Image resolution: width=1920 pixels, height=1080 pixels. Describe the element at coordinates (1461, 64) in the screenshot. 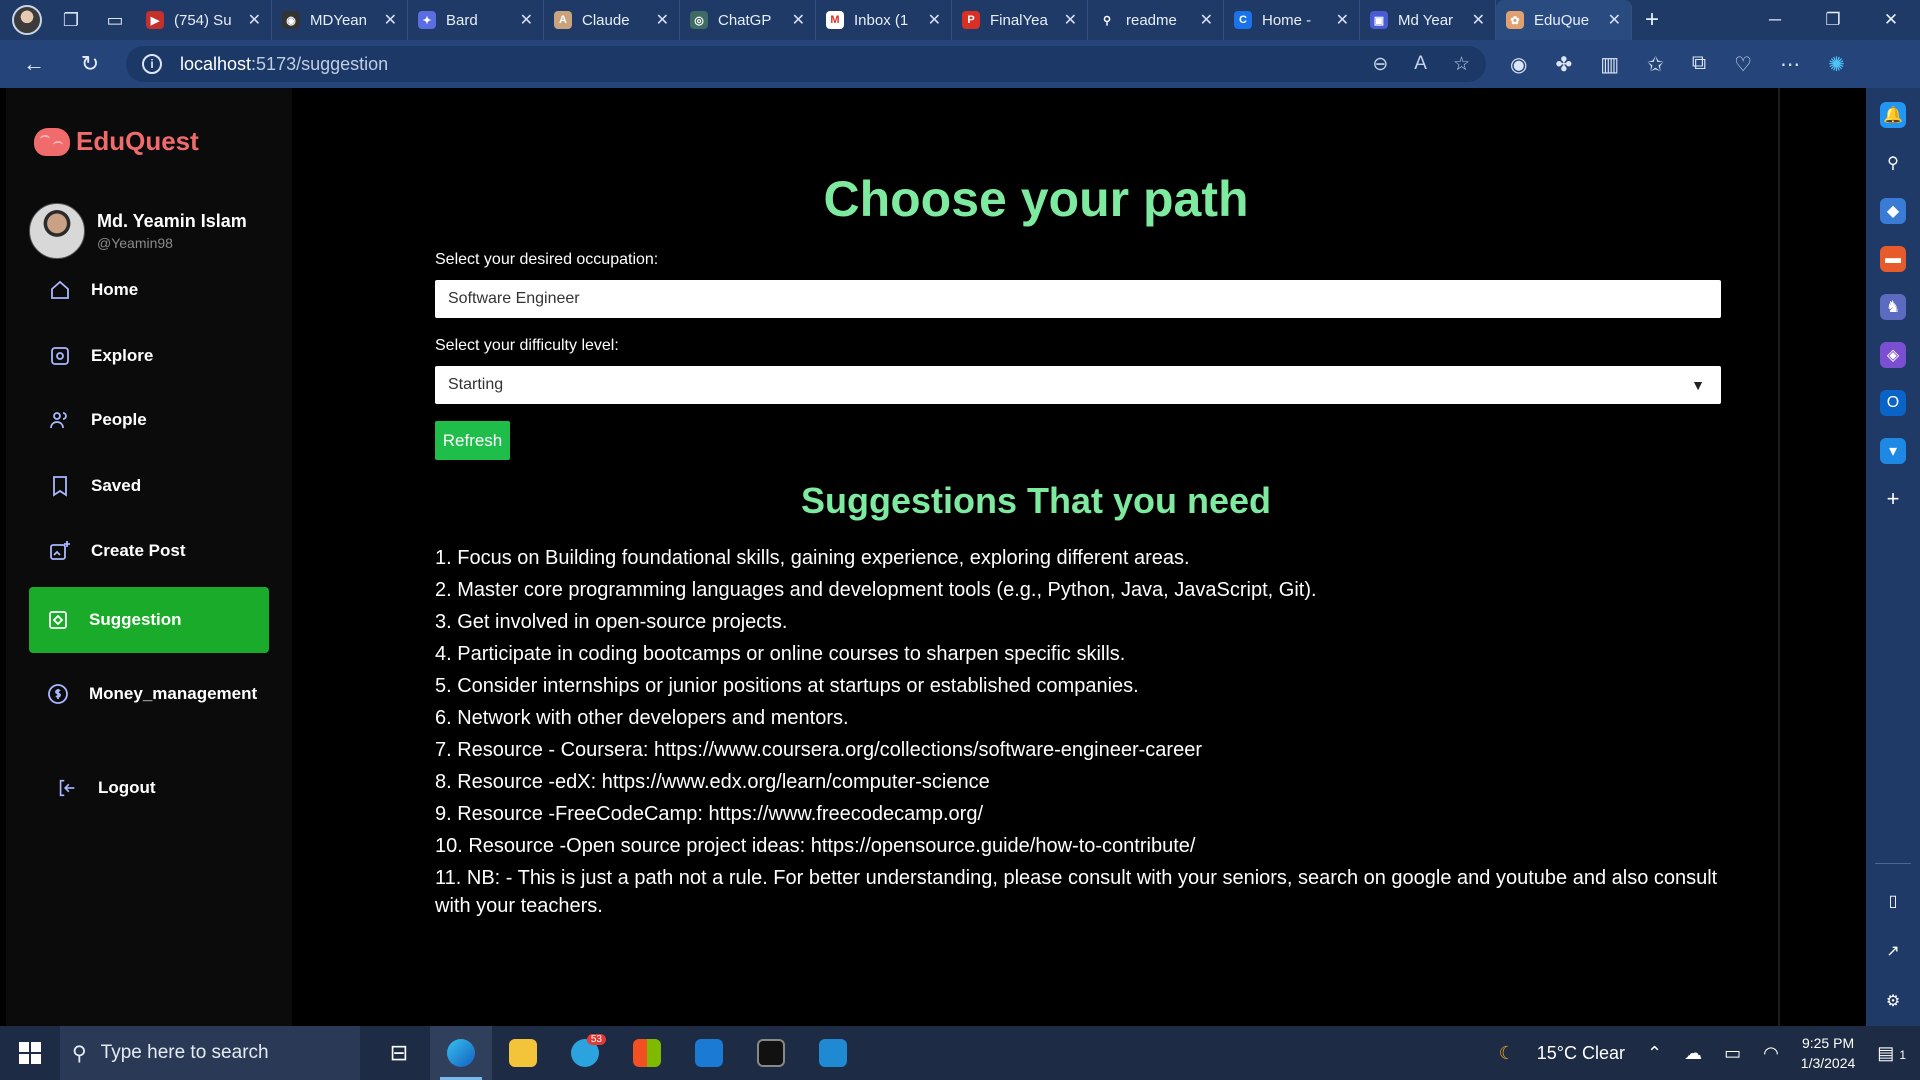

I see `favorite-star-icon: ☆` at that location.